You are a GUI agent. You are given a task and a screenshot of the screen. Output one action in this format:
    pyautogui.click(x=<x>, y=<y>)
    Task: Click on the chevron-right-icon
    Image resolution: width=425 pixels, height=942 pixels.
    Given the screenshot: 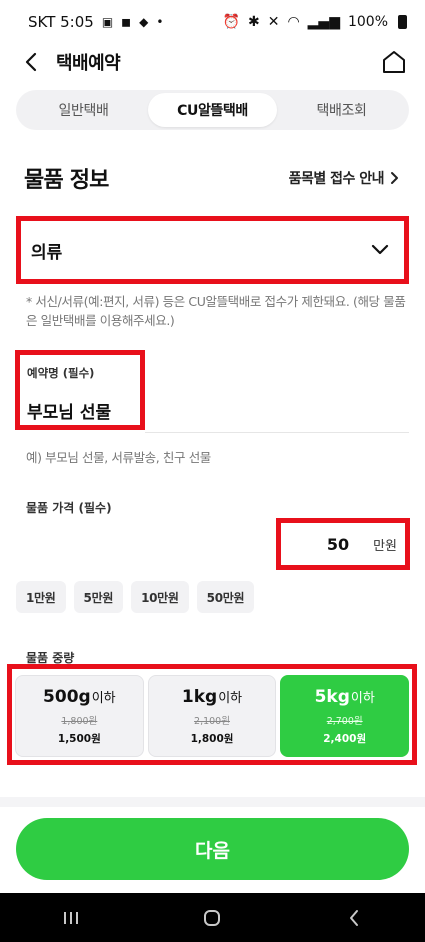 What is the action you would take?
    pyautogui.click(x=394, y=178)
    